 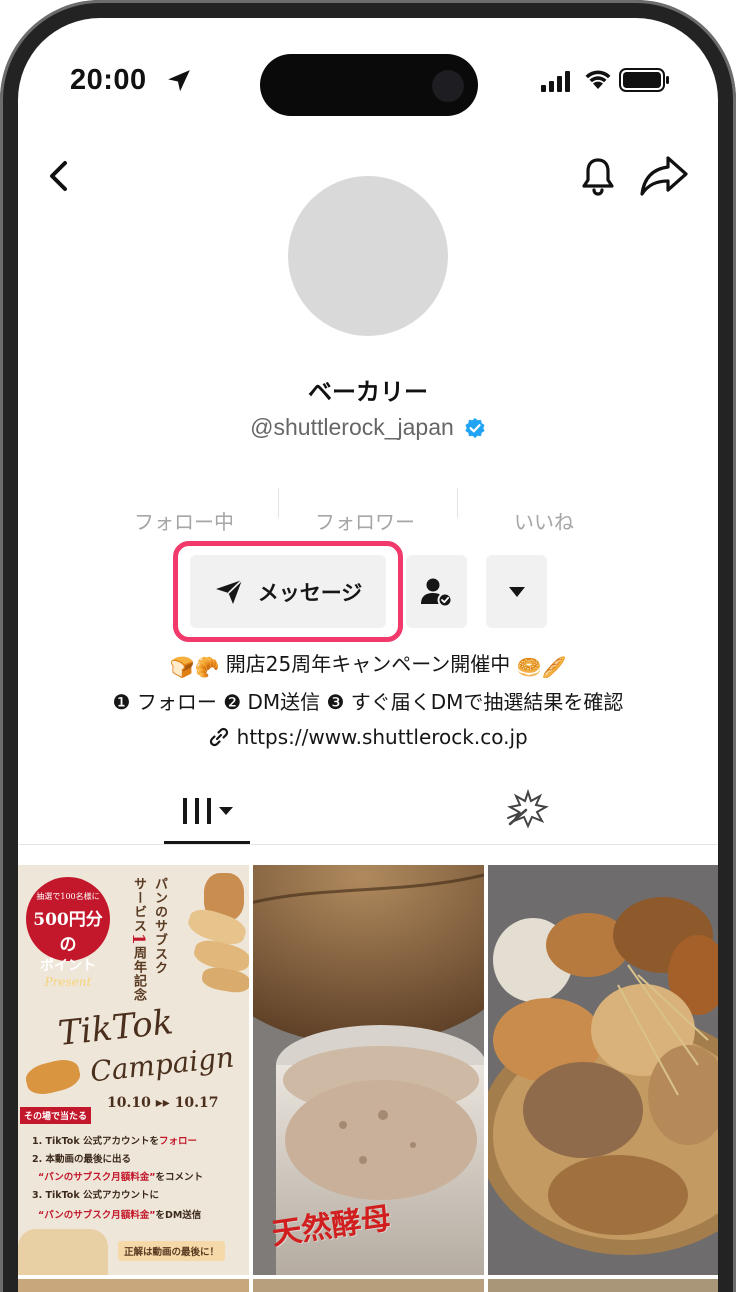 What do you see at coordinates (368, 844) in the screenshot?
I see `tabs-divider` at bounding box center [368, 844].